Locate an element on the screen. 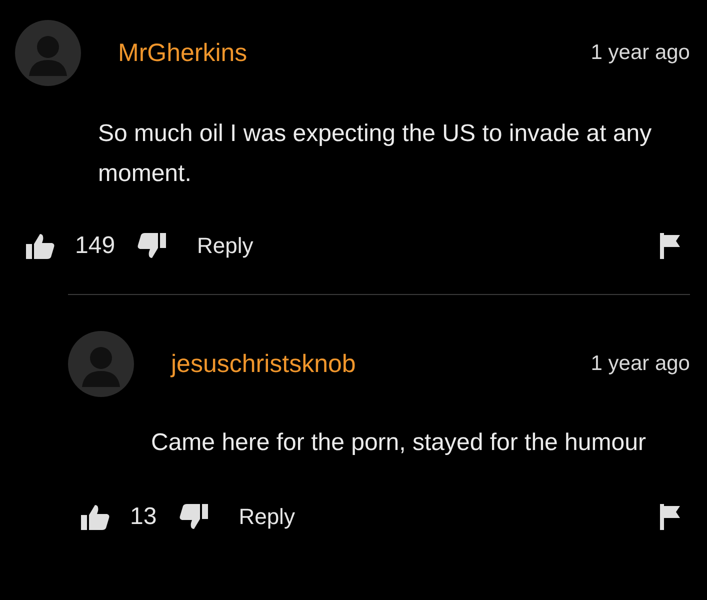 The image size is (707, 600). like-count: 149 is located at coordinates (95, 246).